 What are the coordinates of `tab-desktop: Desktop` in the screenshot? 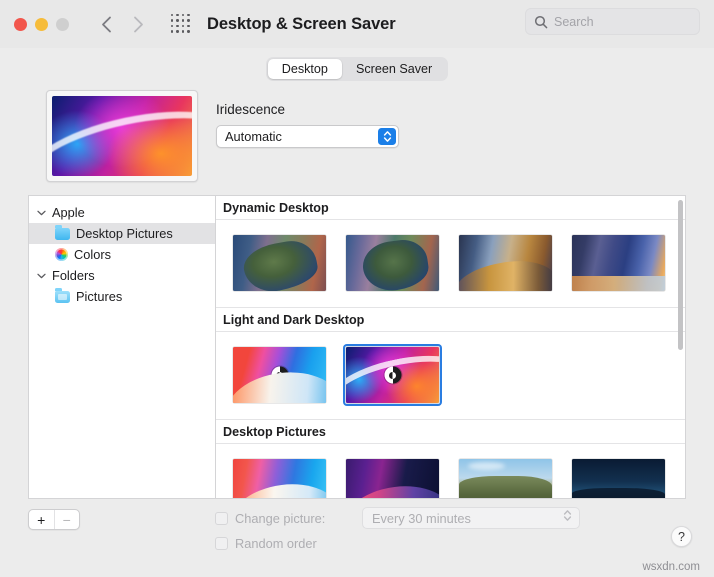 It's located at (304, 69).